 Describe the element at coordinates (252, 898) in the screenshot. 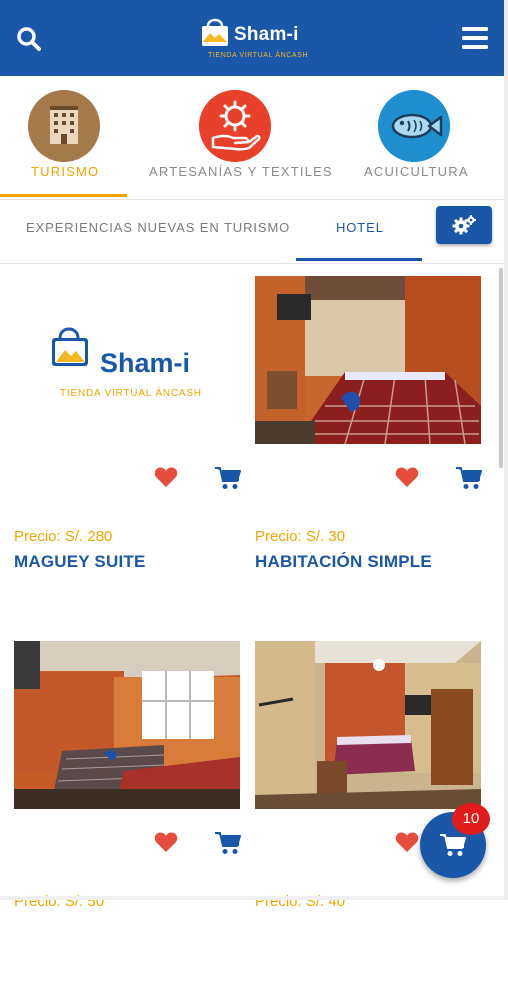

I see `page-bottom-edge` at that location.